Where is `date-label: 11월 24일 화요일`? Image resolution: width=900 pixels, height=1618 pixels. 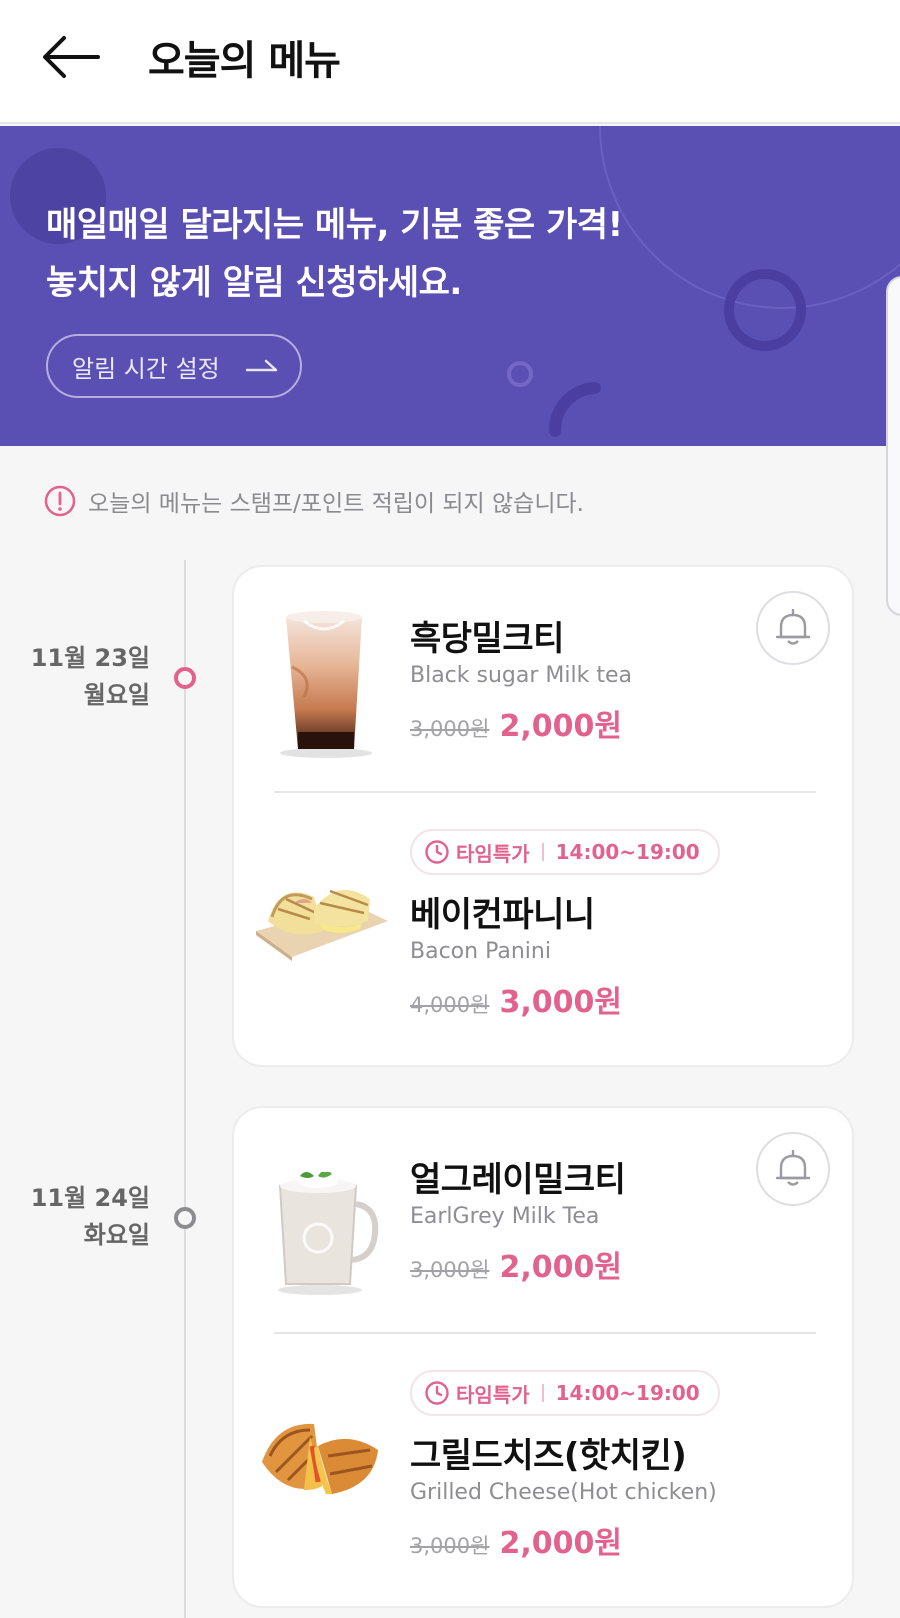 date-label: 11월 24일 화요일 is located at coordinates (90, 1217).